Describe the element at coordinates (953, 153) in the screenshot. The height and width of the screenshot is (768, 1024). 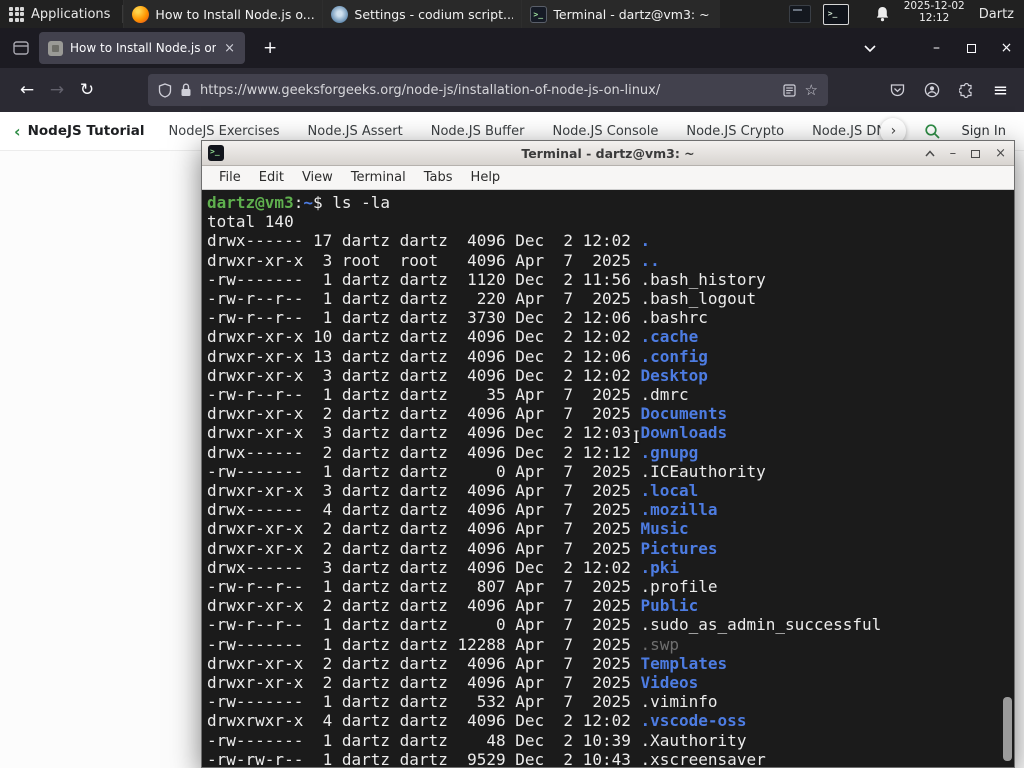
I see `terminal-minimize-button: –` at that location.